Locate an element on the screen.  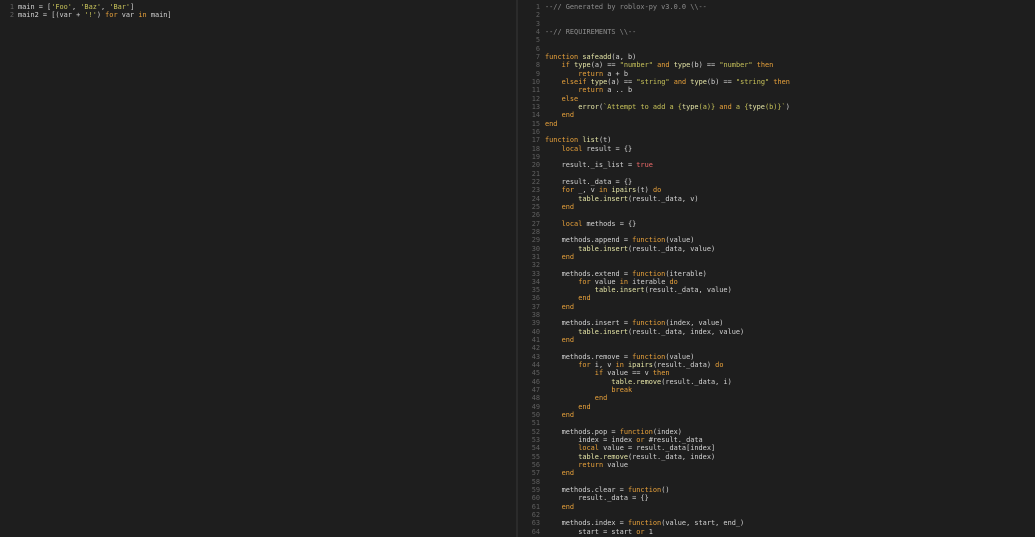
code-line: 20 result._is_list = true is located at coordinates (776, 165).